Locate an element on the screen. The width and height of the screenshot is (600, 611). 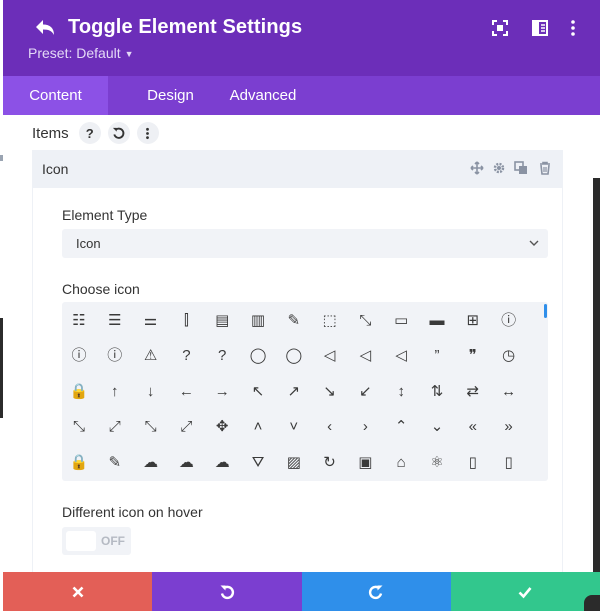
trash-icon is located at coordinates (545, 168).